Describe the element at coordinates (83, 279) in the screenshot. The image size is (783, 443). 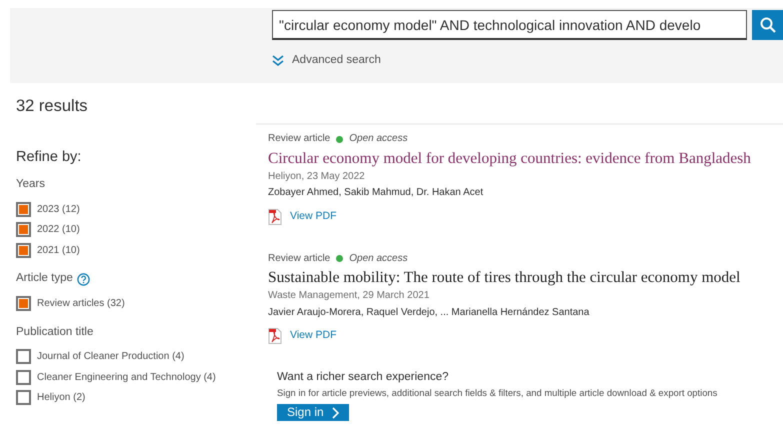
I see `help-icon` at that location.